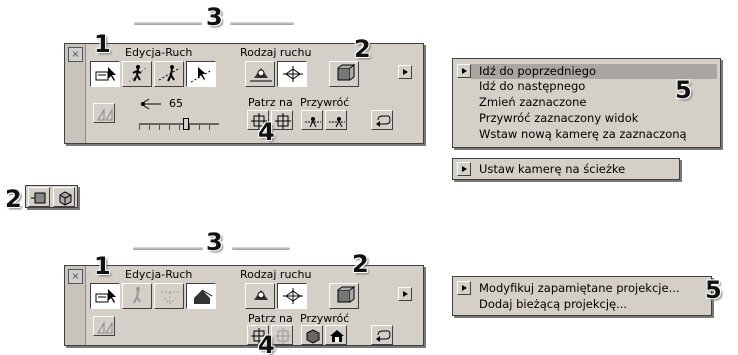 This screenshot has width=738, height=355. I want to click on camera-menu-arrow-button, so click(405, 72).